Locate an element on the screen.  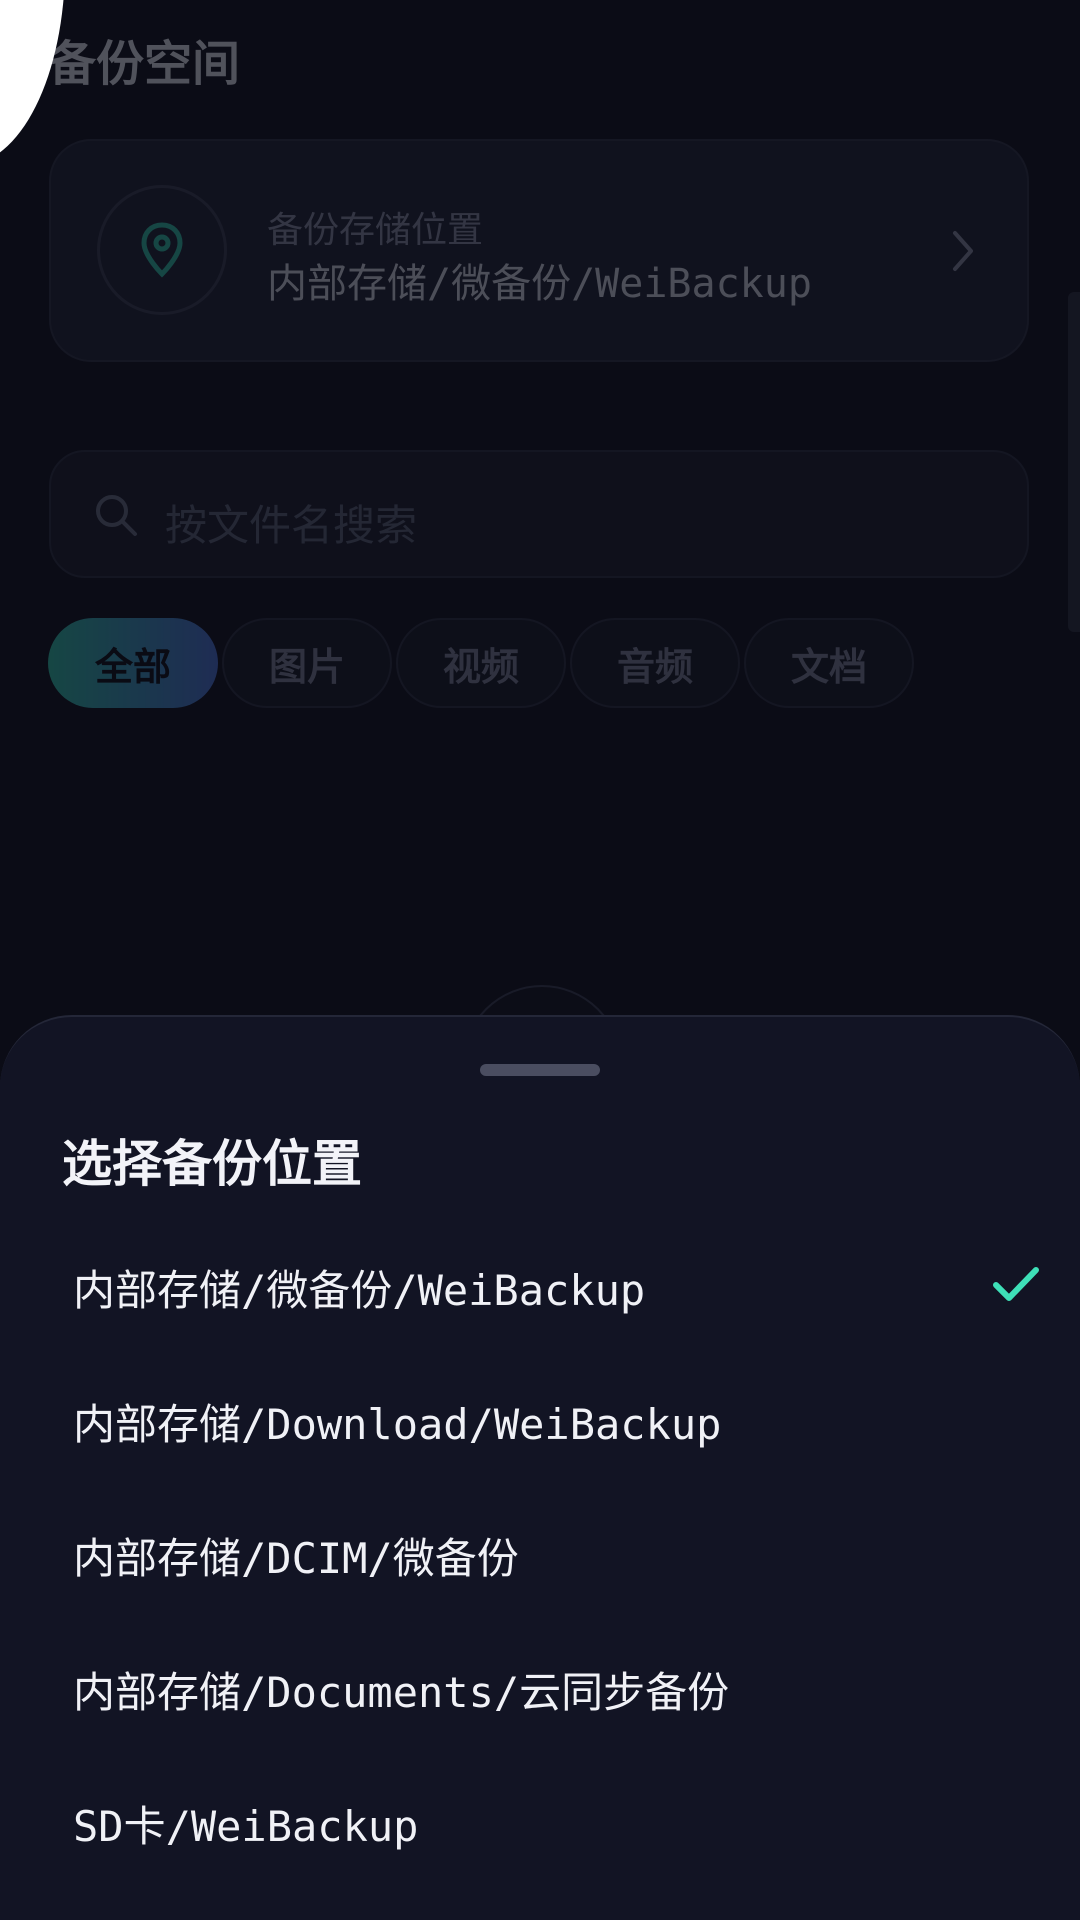
location-option-label: 内部存储/微备份/WeiBackup is located at coordinates (359, 1290).